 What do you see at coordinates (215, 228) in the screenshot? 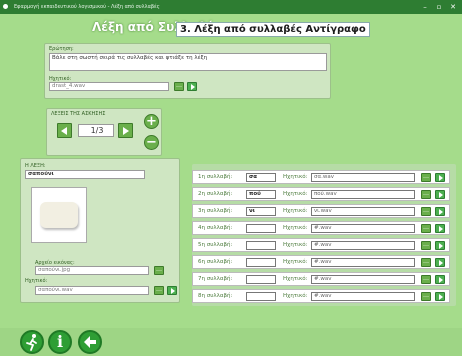
I see `syllable-label: 4η συλλαβή:` at bounding box center [215, 228].